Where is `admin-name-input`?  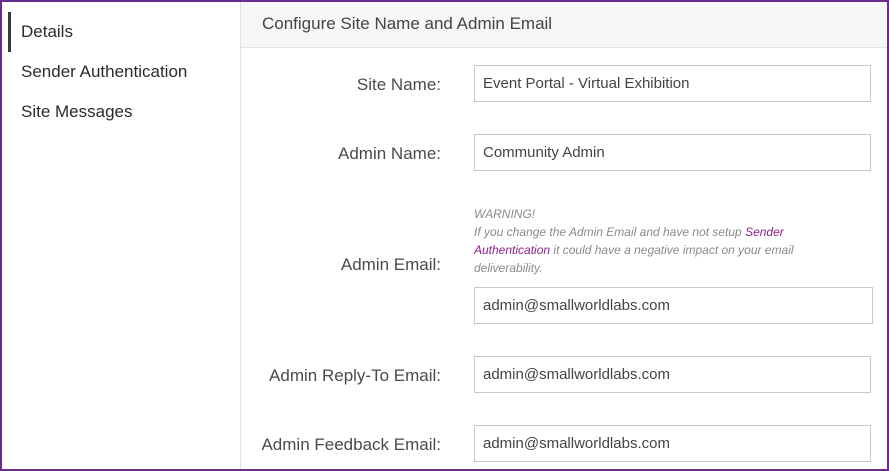 admin-name-input is located at coordinates (672, 152).